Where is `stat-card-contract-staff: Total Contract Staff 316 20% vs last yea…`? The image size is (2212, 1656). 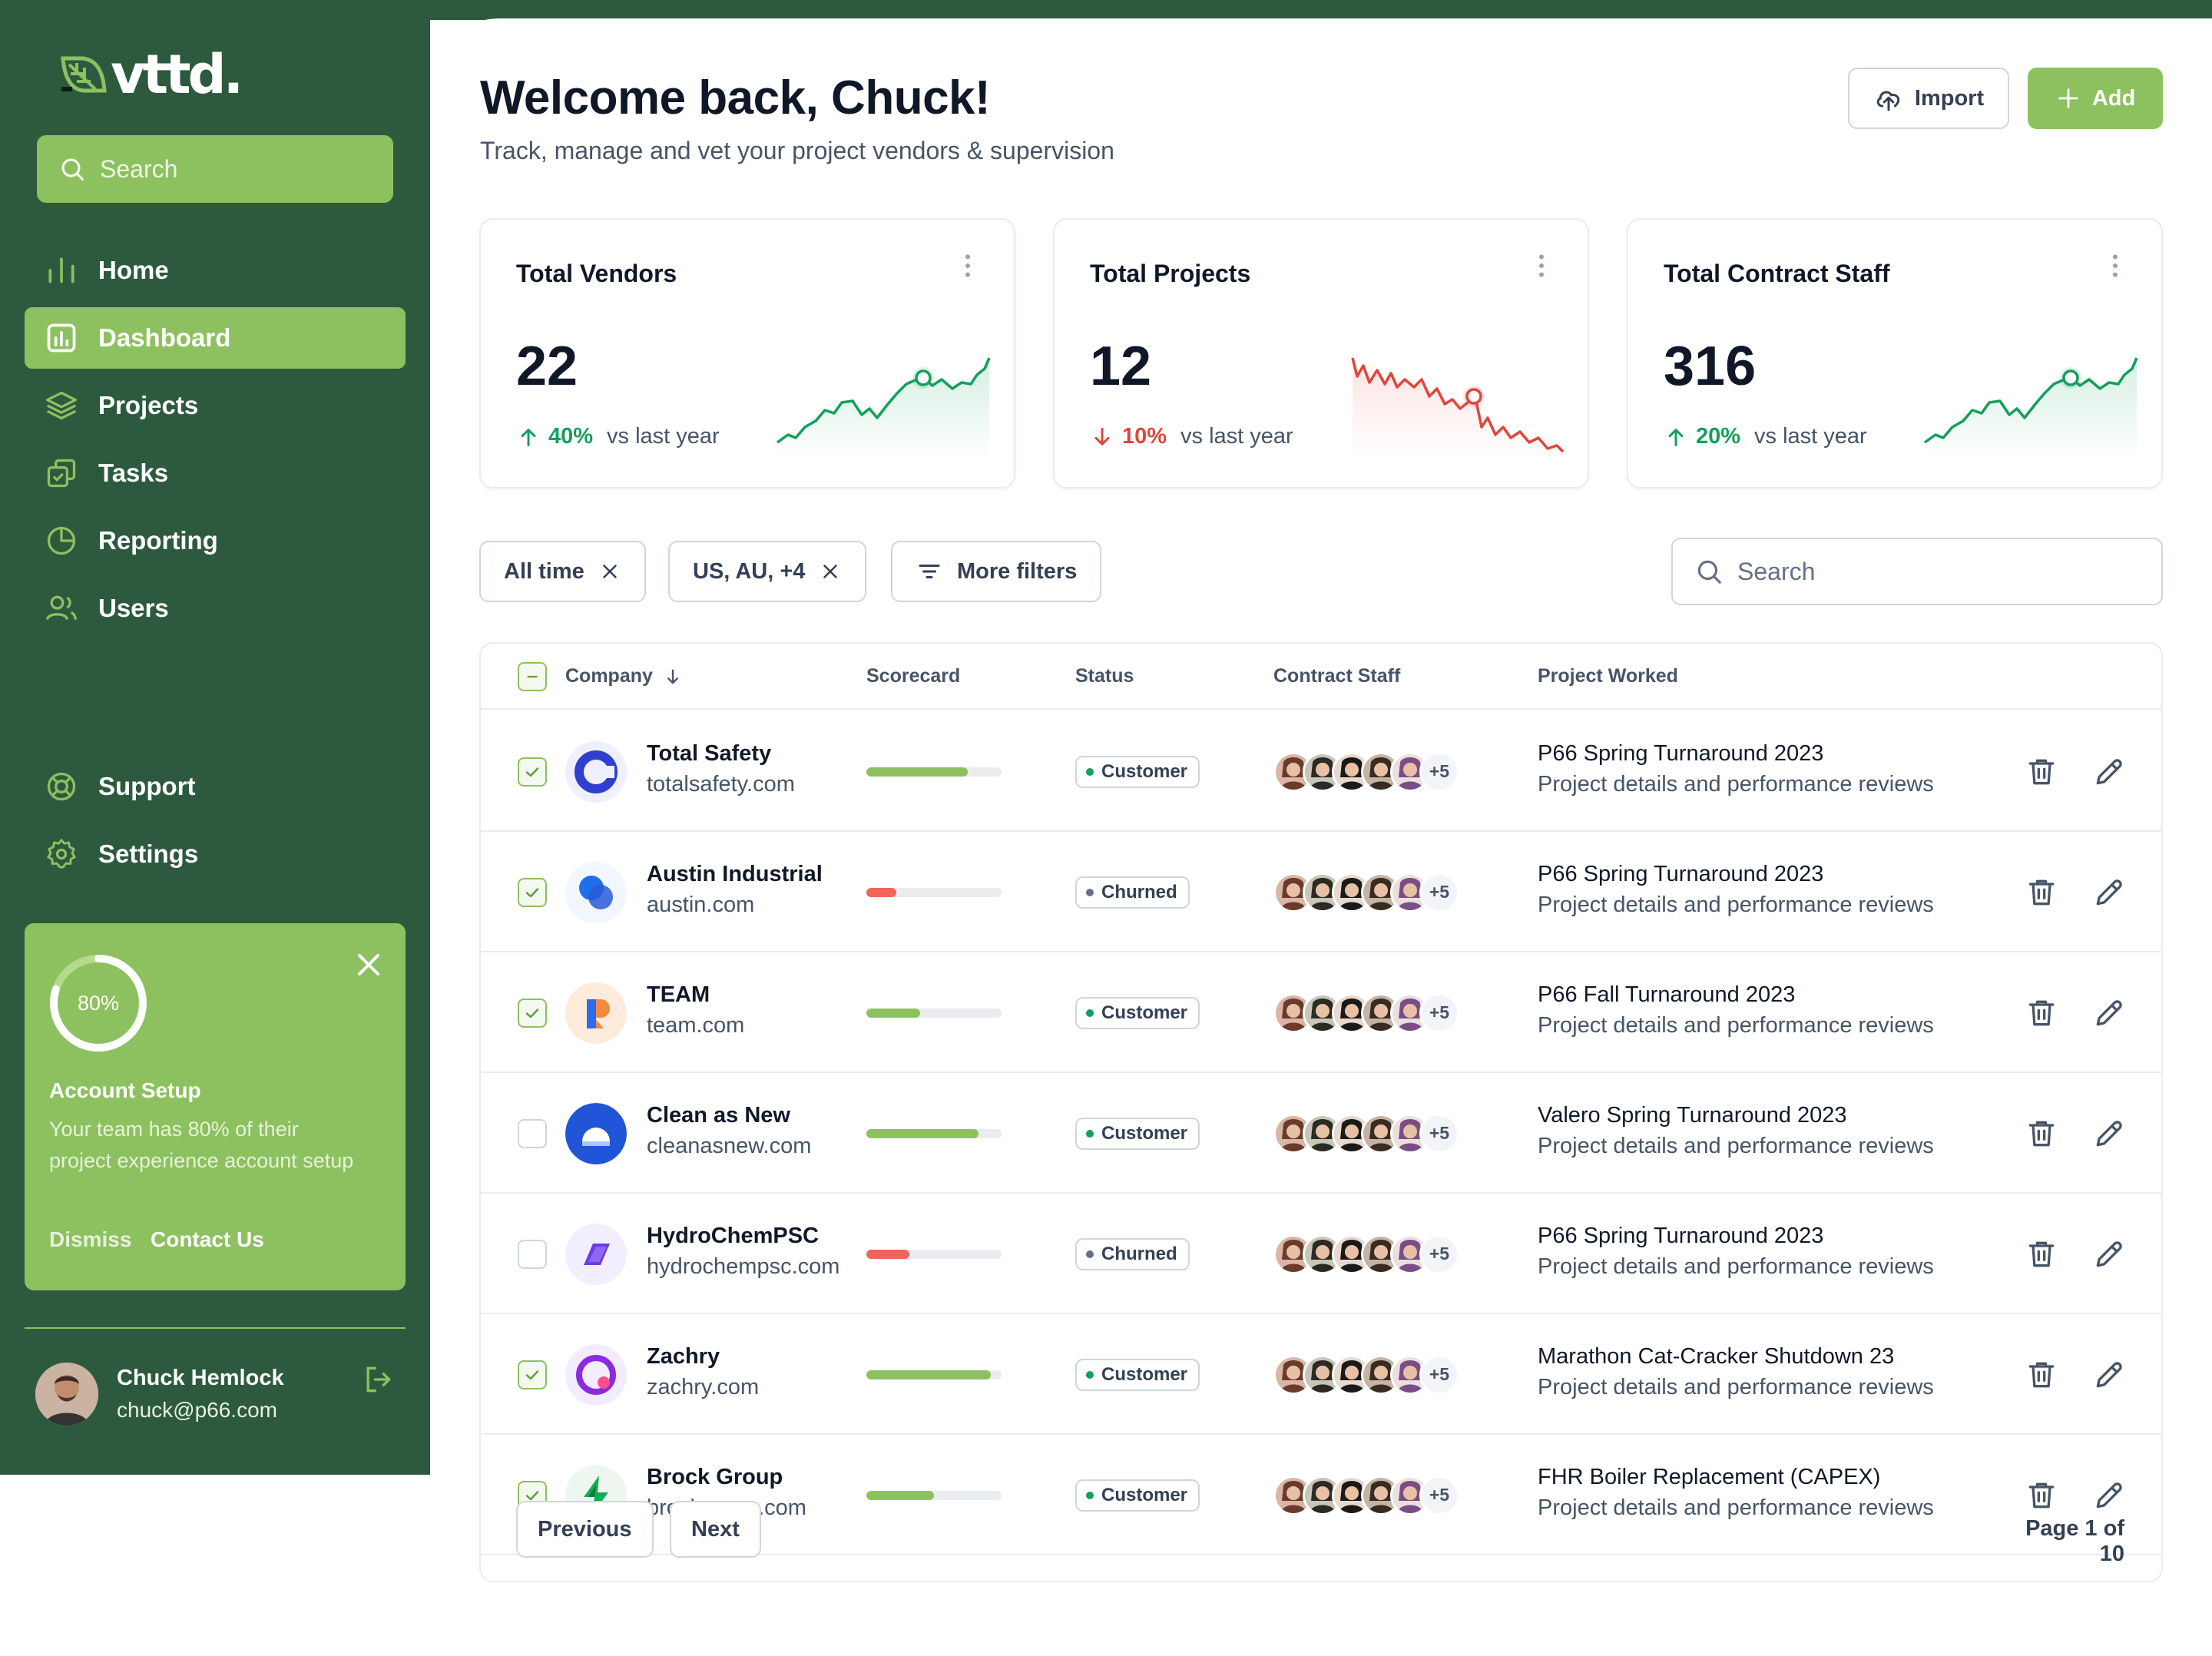 stat-card-contract-staff: Total Contract Staff 316 20% vs last yea… is located at coordinates (1895, 353).